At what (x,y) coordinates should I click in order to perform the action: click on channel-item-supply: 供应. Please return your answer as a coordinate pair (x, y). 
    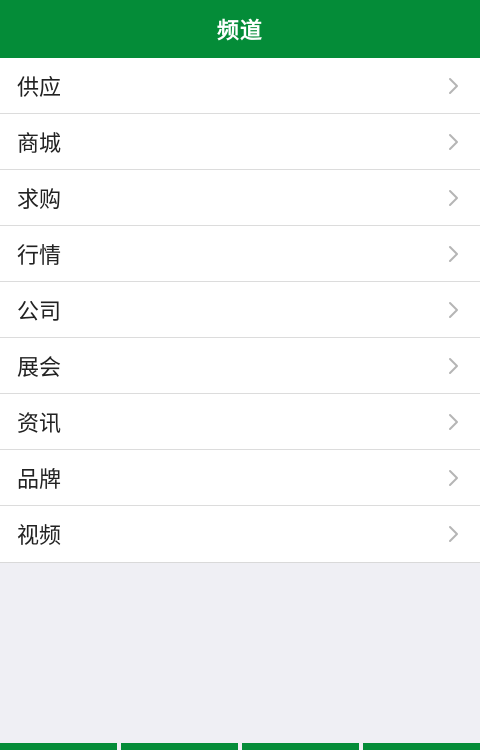
    Looking at the image, I should click on (240, 86).